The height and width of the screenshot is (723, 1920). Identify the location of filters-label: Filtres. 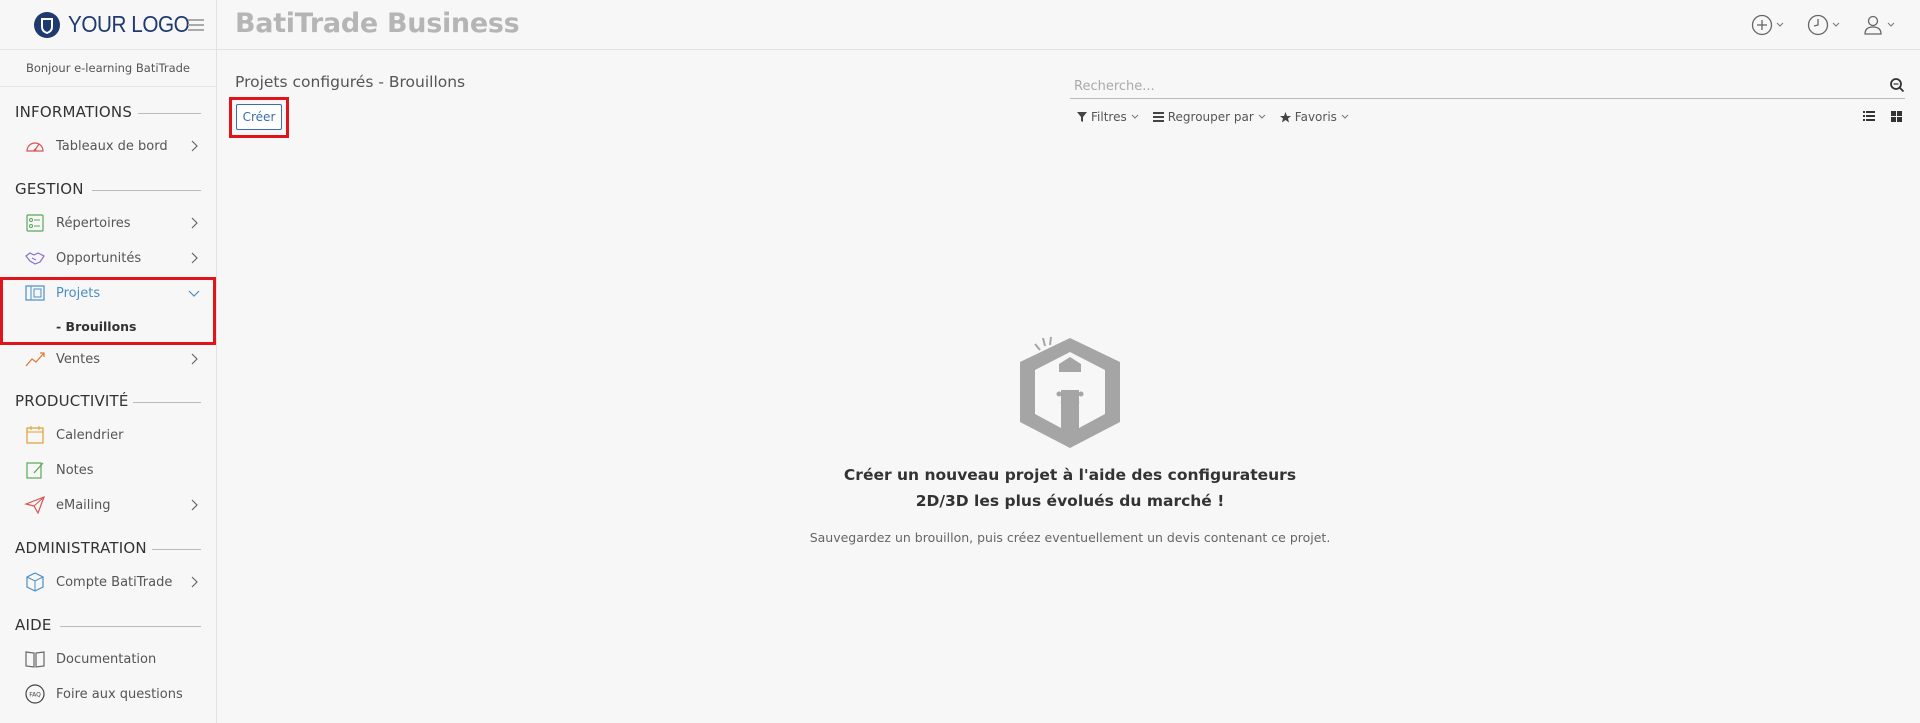
(1109, 117).